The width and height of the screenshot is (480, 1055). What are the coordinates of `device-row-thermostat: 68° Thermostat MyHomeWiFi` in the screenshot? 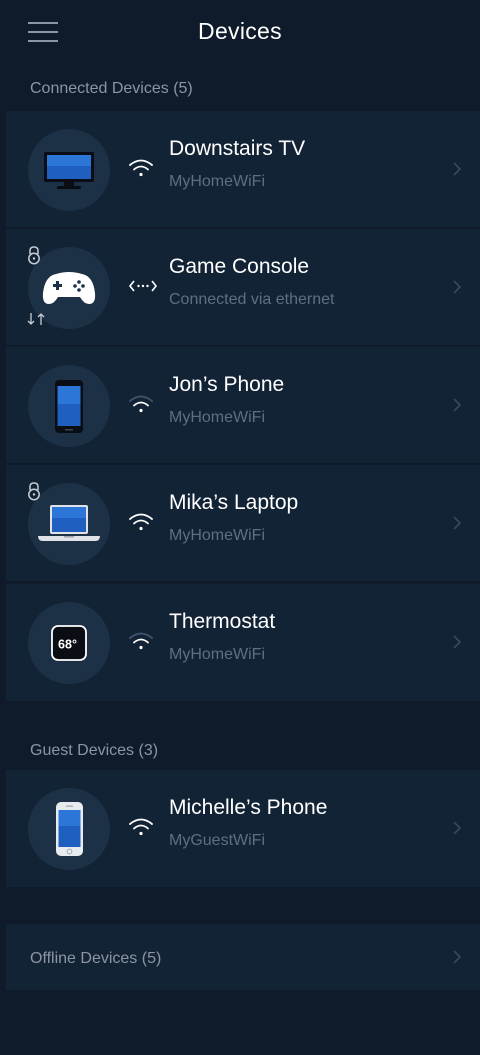 It's located at (243, 642).